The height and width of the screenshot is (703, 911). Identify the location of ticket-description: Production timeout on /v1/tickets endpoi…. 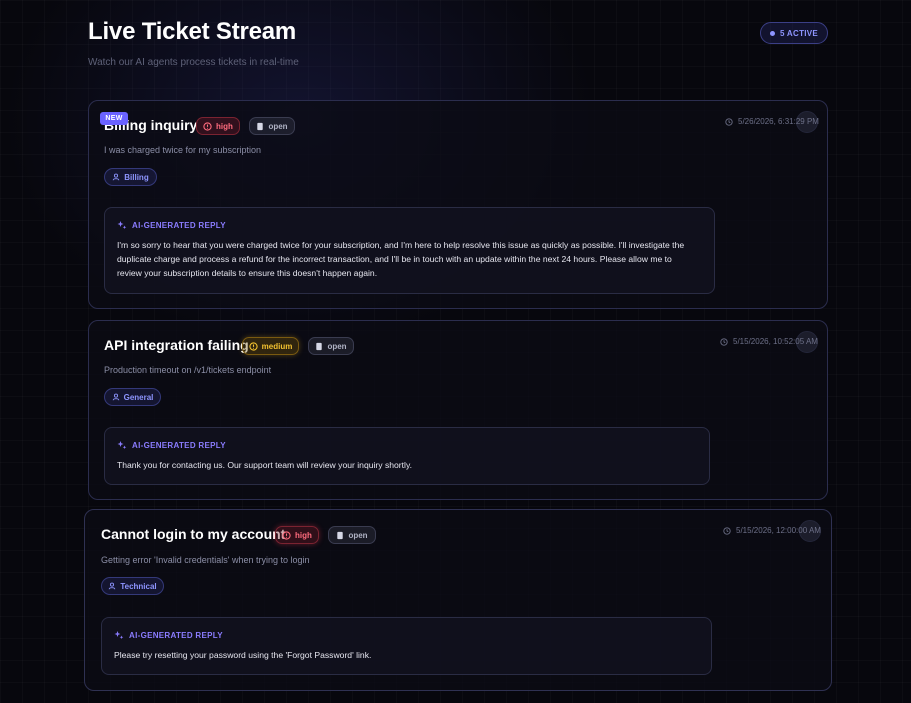
(188, 370).